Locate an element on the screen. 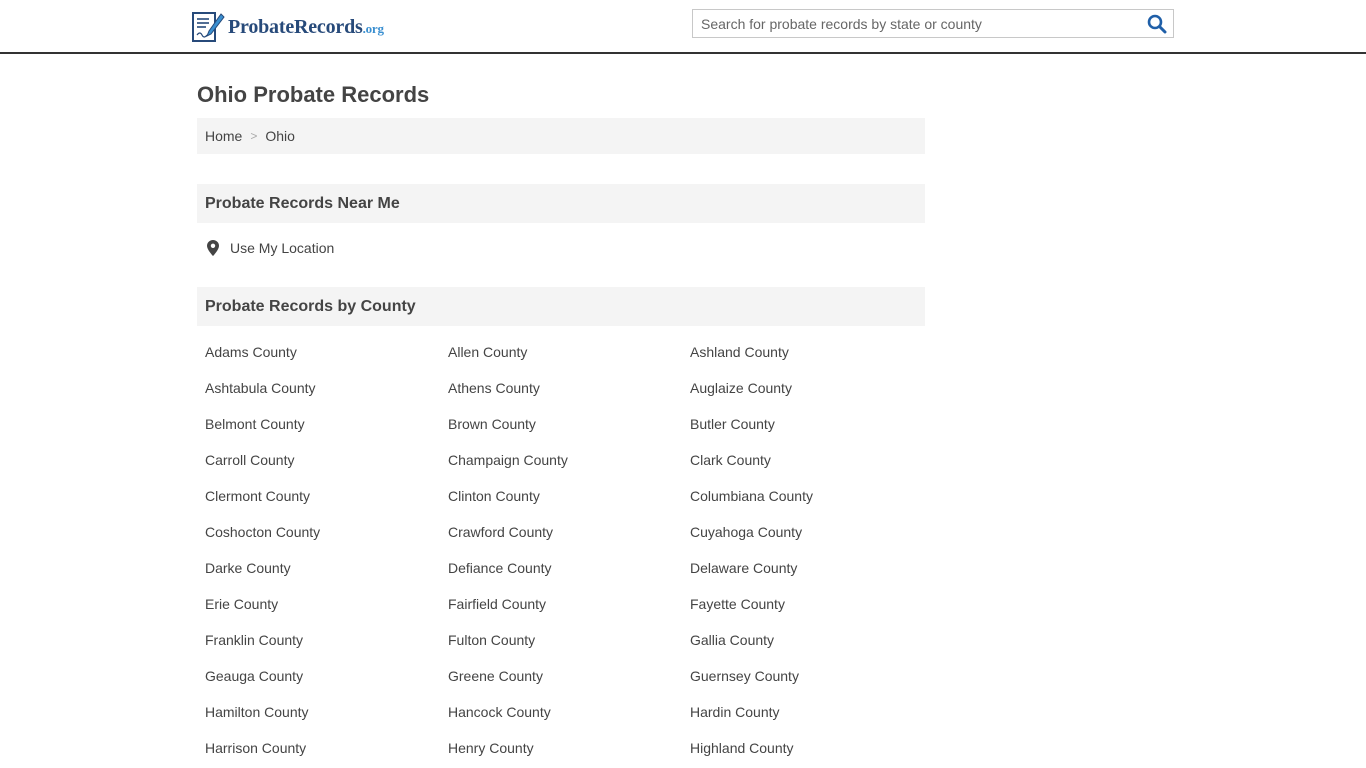 The width and height of the screenshot is (1366, 768). county-link: Allen County is located at coordinates (569, 352).